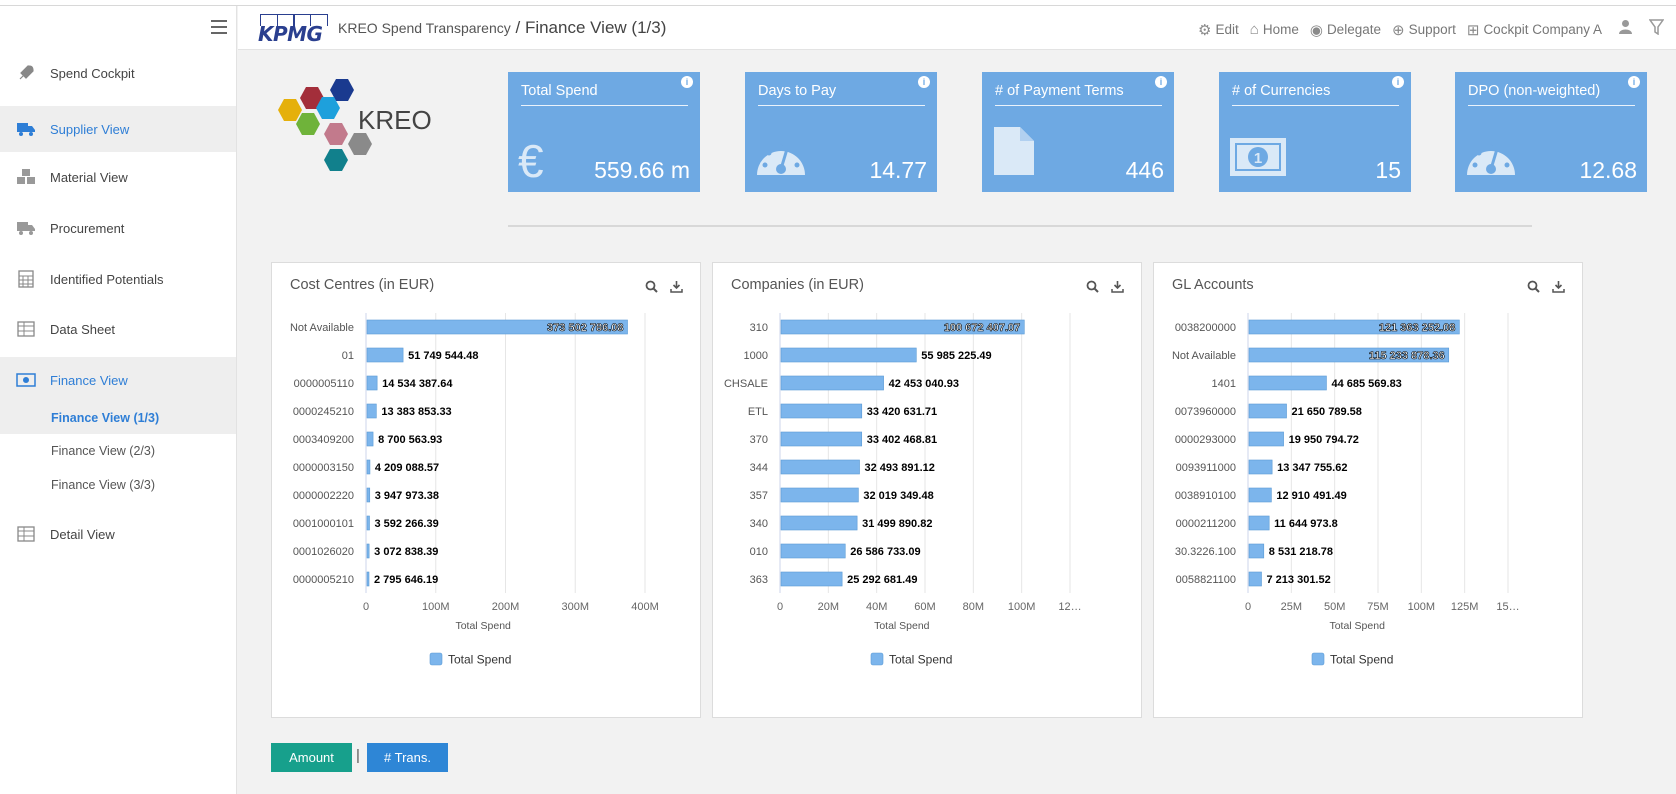  Describe the element at coordinates (1398, 30) in the screenshot. I see `lifebuoy-icon: ⊕` at that location.